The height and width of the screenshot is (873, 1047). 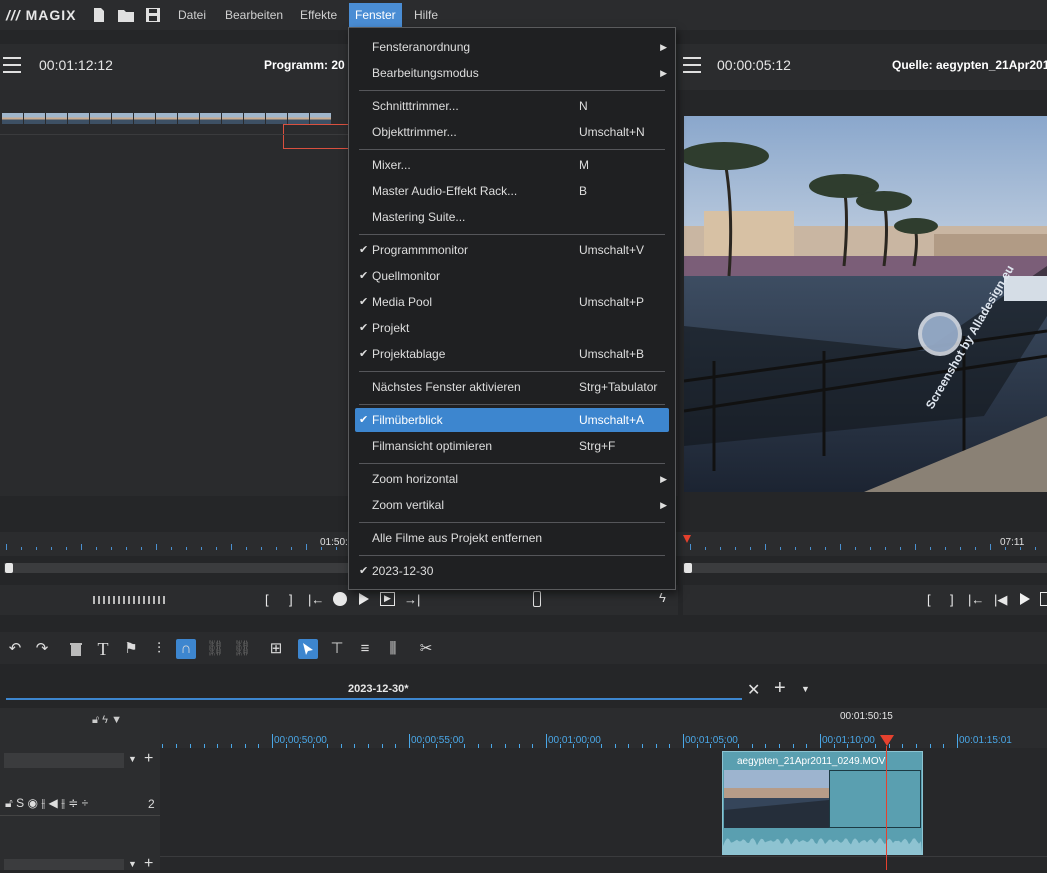 What do you see at coordinates (976, 599) in the screenshot?
I see `source-go-to-in-button: |←` at bounding box center [976, 599].